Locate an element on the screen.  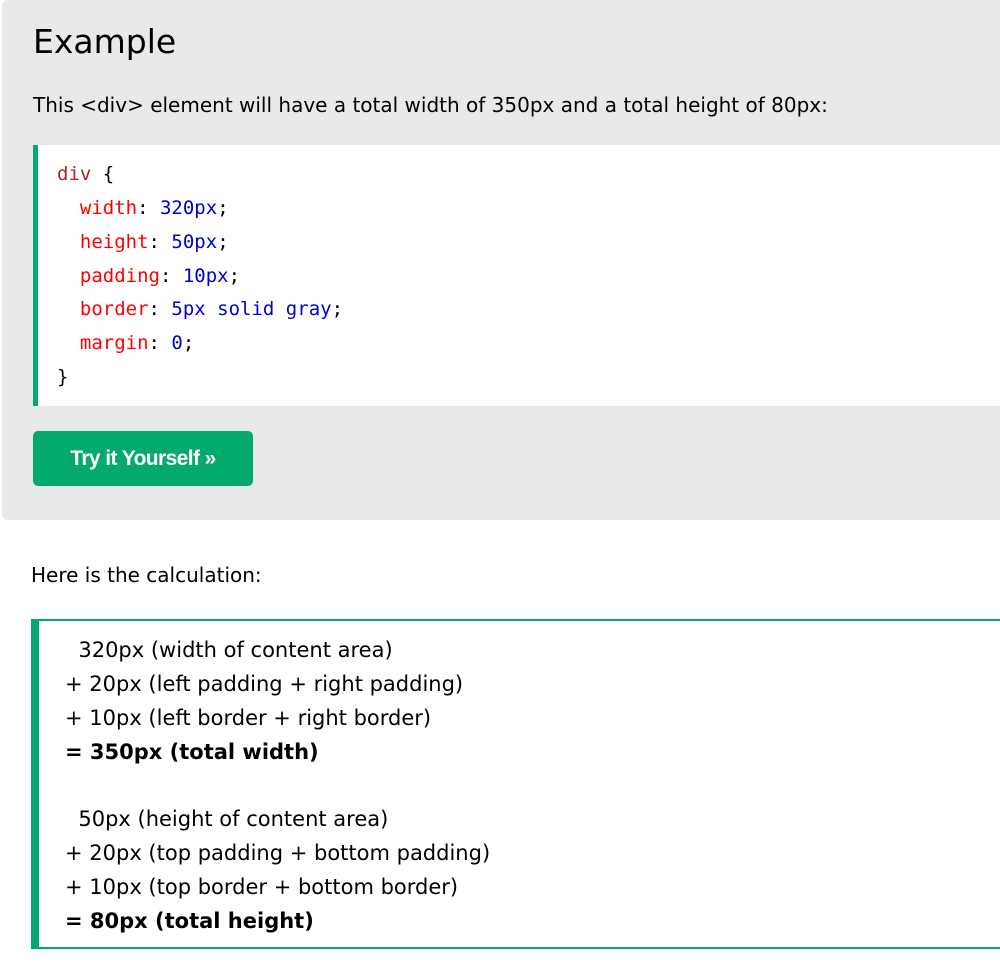
code-line-selector: div { is located at coordinates (85, 174).